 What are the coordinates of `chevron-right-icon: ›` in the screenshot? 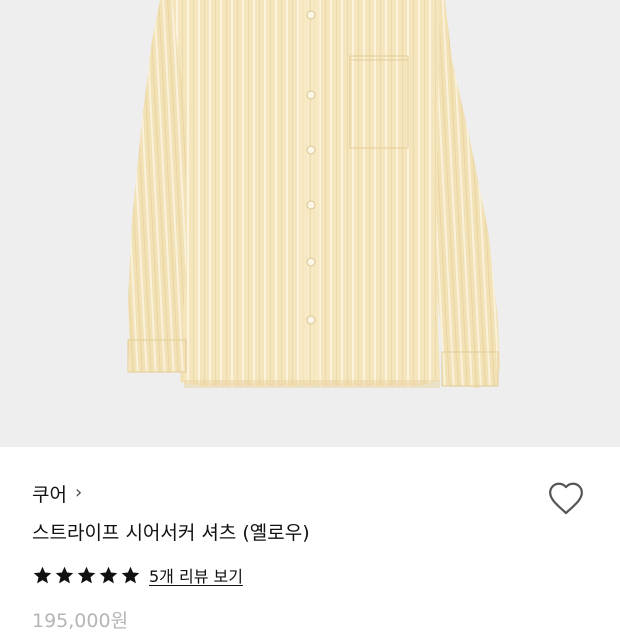 It's located at (78, 492).